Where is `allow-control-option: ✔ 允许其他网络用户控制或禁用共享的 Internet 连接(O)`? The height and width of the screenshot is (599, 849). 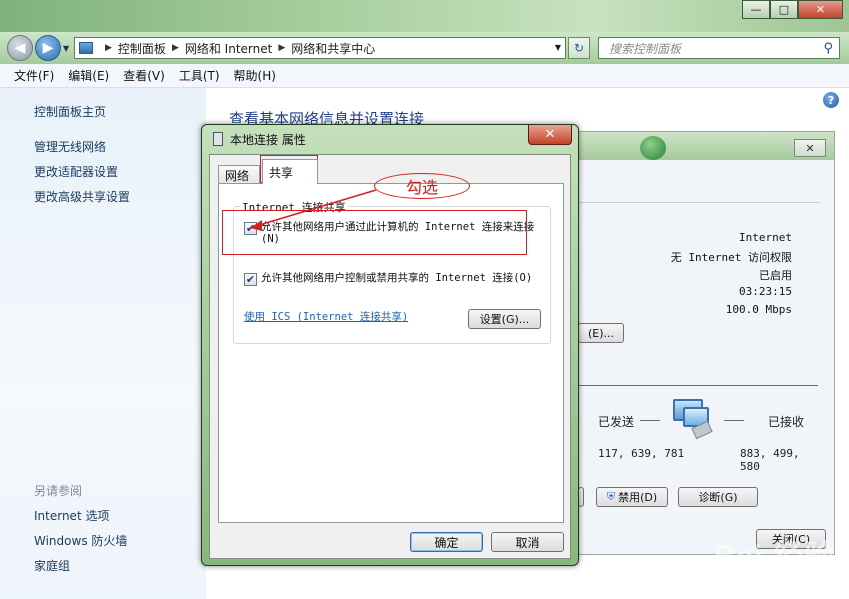
allow-control-option: ✔ 允许其他网络用户控制或禁用共享的 Internet 连接(O) is located at coordinates (391, 279).